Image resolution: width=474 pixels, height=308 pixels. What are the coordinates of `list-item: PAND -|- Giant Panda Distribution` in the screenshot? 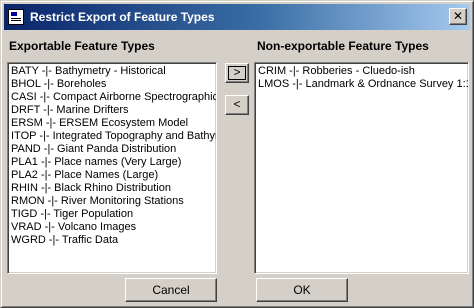 It's located at (113, 149).